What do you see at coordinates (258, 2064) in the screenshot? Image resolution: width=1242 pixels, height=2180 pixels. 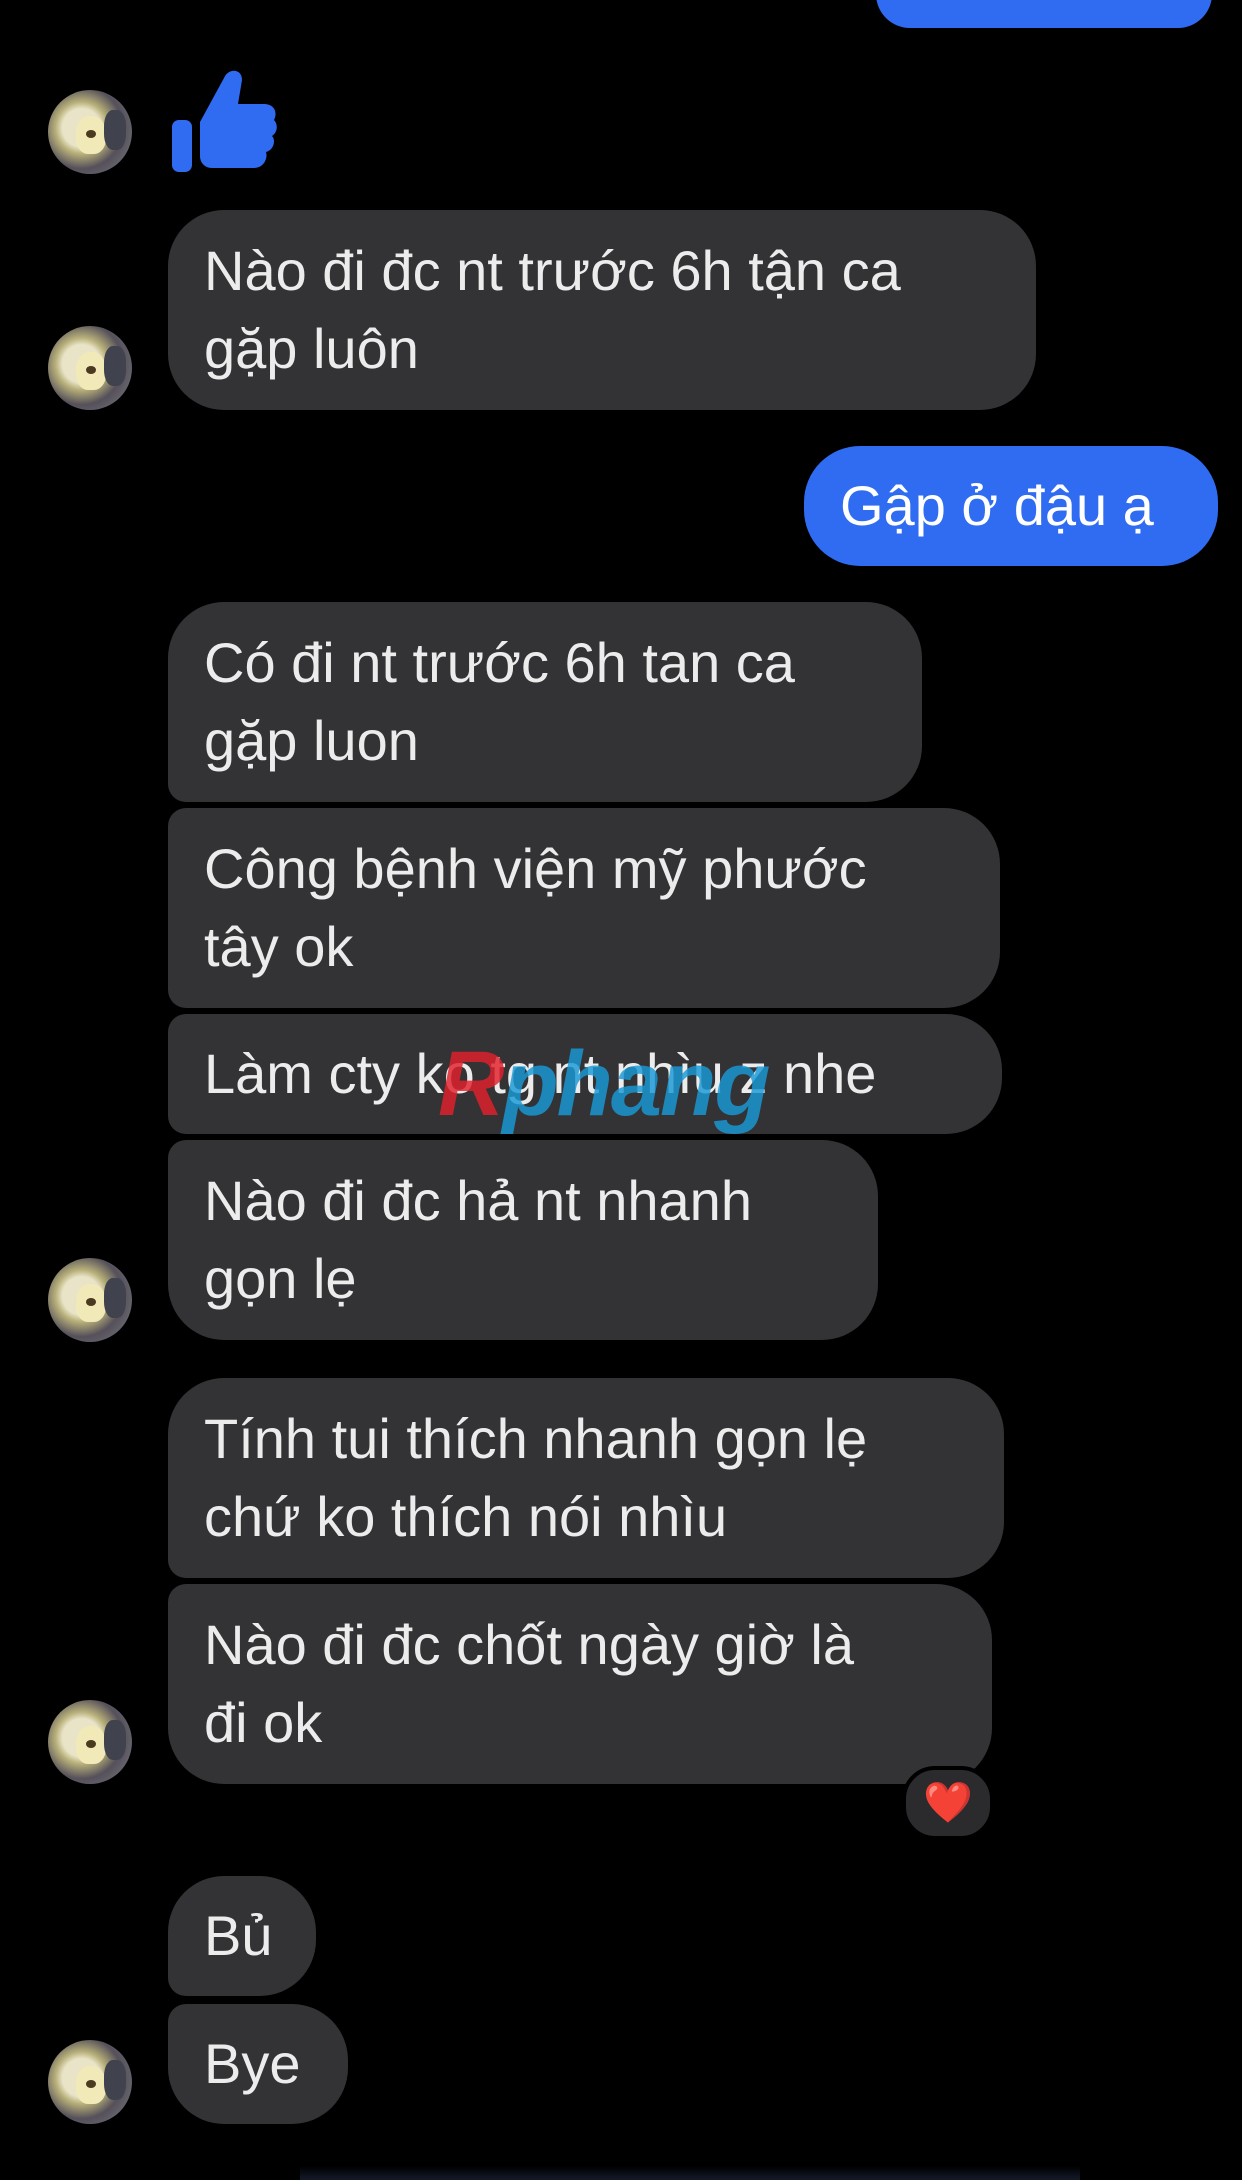 I see `received-message: Bye` at bounding box center [258, 2064].